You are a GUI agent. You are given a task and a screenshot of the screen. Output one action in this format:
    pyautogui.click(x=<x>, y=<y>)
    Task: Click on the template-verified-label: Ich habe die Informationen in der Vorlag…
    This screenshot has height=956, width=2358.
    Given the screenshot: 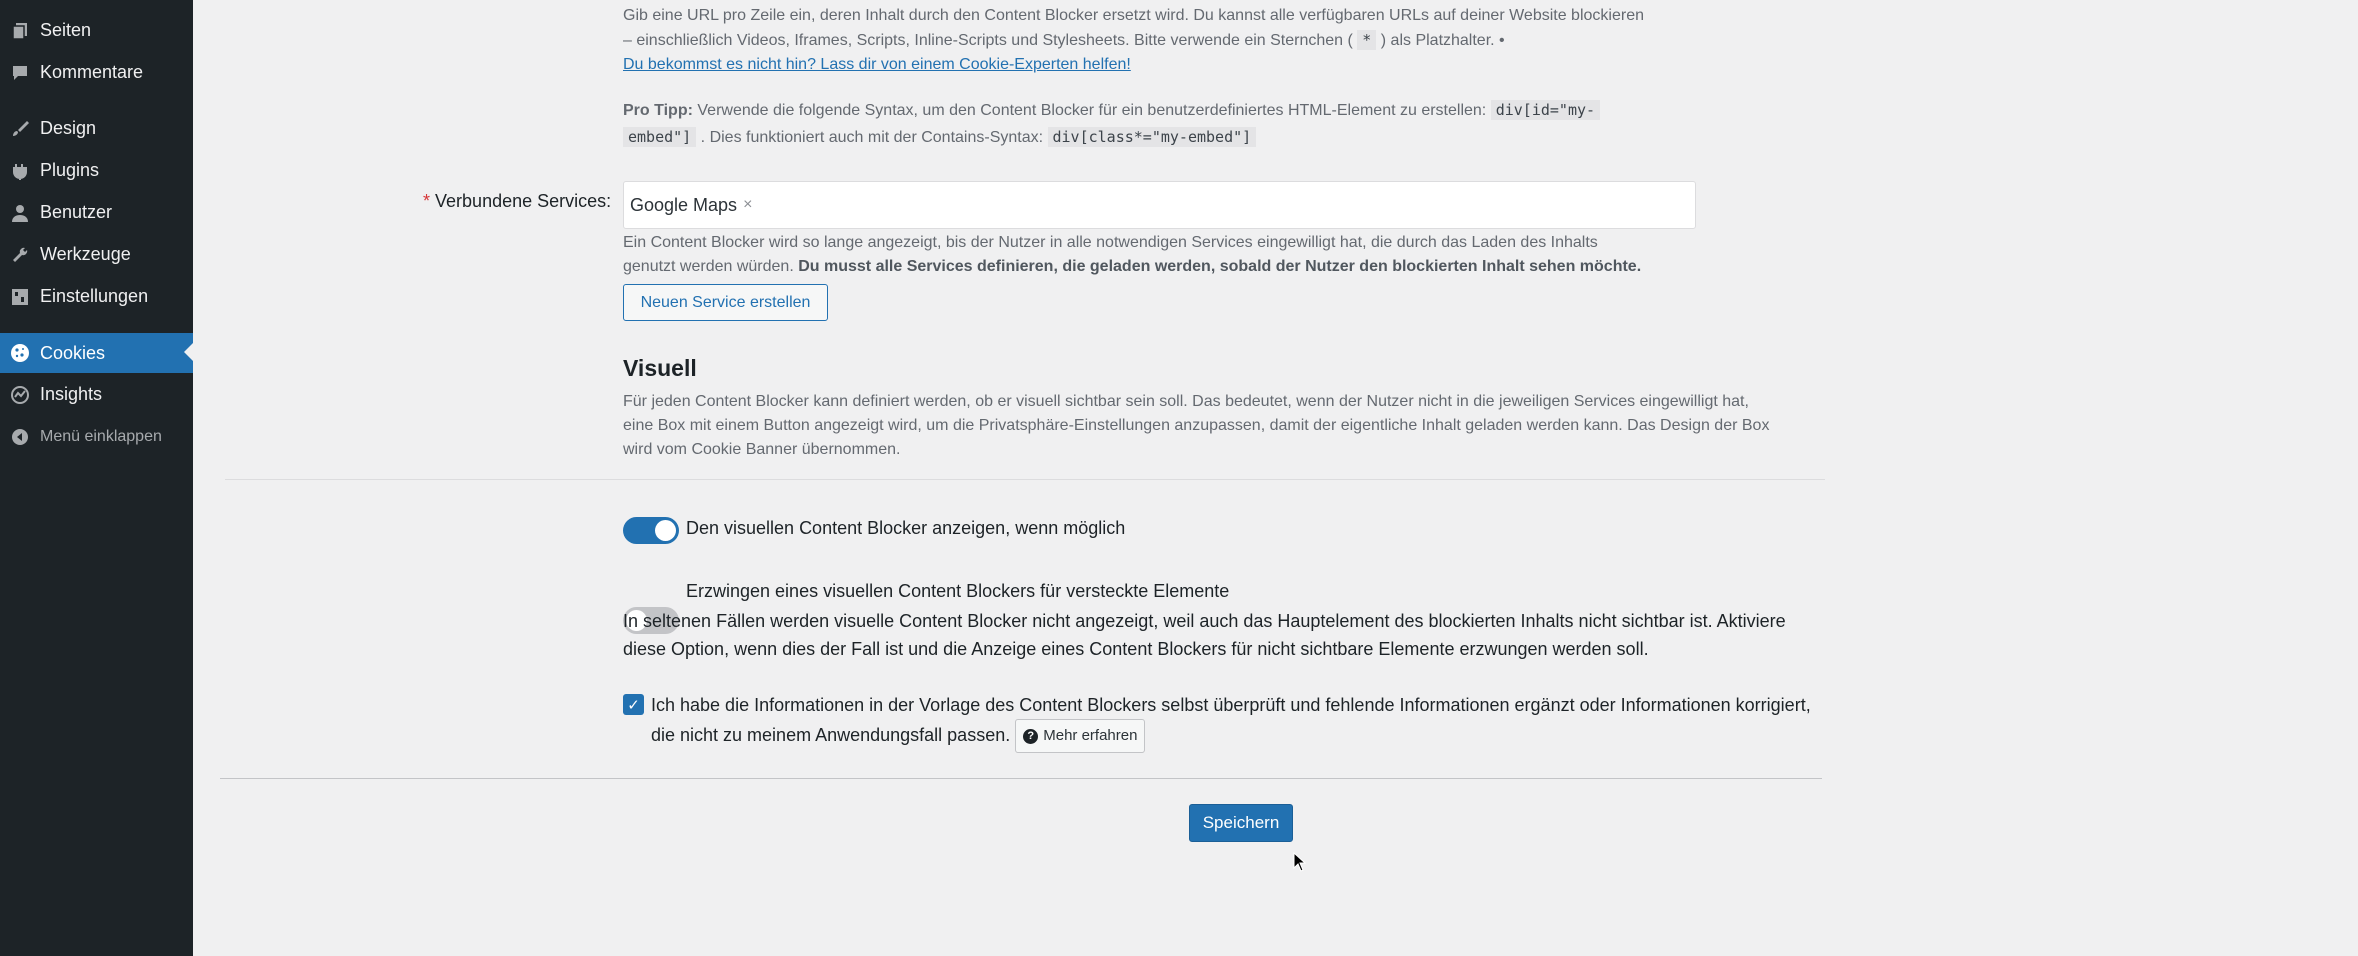 What is the action you would take?
    pyautogui.click(x=1231, y=722)
    